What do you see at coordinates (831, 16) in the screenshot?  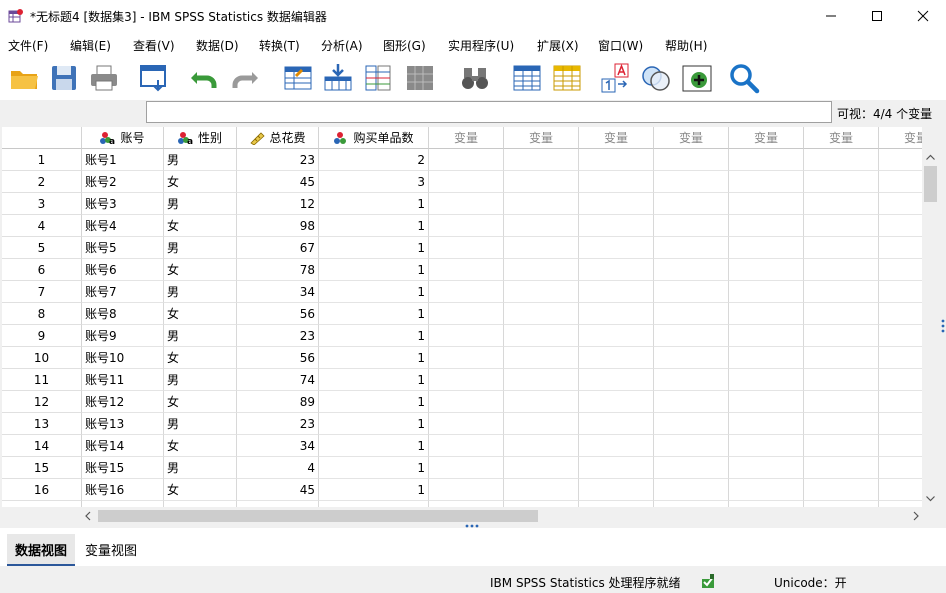 I see `minimize-button` at bounding box center [831, 16].